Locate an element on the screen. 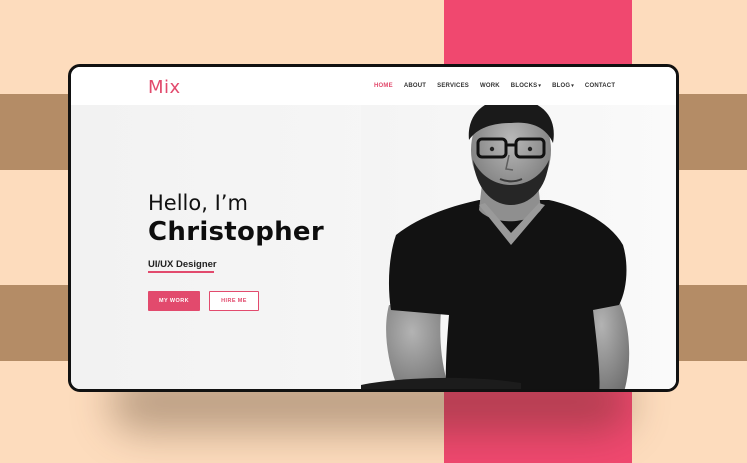 Image resolution: width=747 pixels, height=463 pixels. nav-item-blog: BLOG▾ is located at coordinates (563, 86).